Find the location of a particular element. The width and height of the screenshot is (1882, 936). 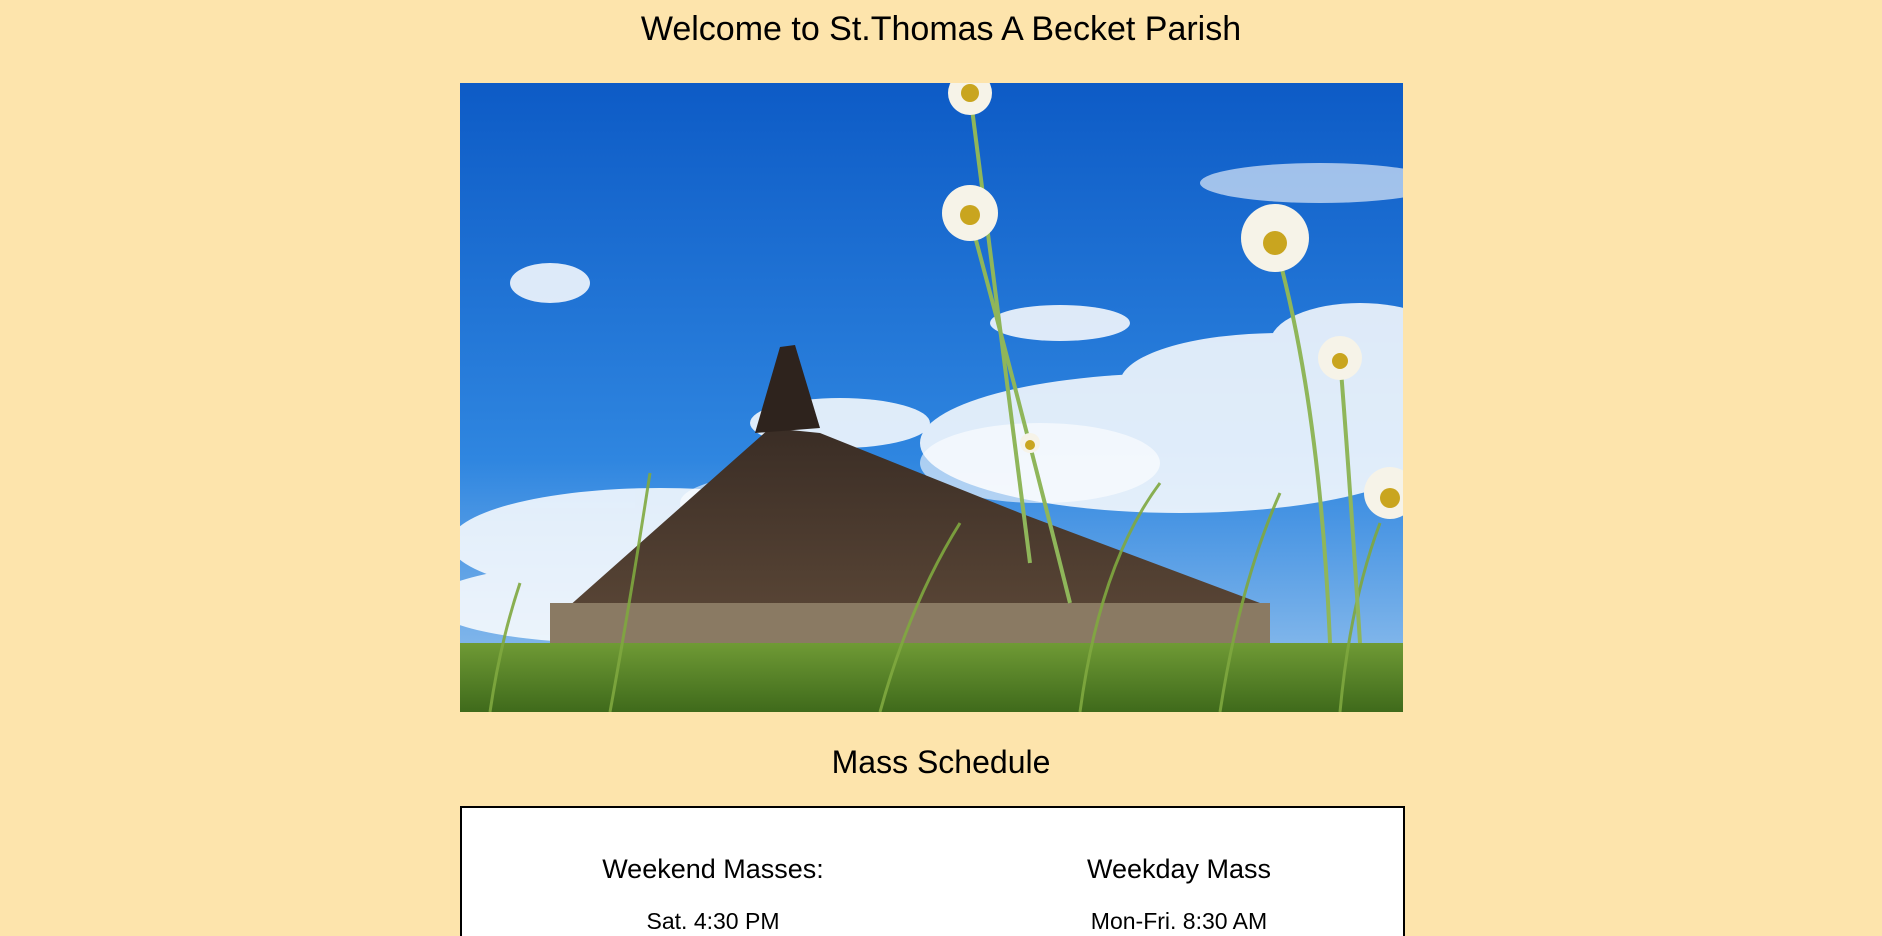

weekend-mass-time: Sat. 4:30 PM is located at coordinates (713, 921).